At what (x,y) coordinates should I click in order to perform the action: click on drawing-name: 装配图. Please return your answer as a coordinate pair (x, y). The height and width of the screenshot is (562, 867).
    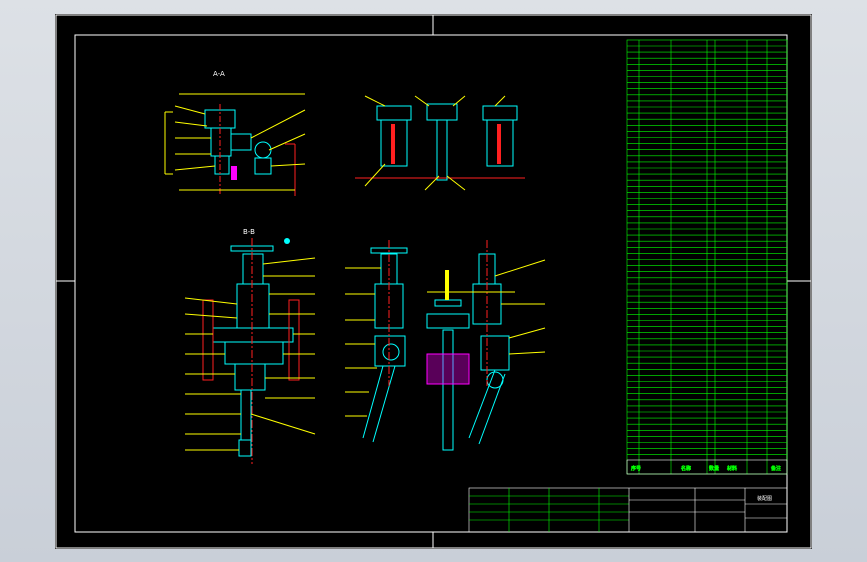
    Looking at the image, I should click on (764, 498).